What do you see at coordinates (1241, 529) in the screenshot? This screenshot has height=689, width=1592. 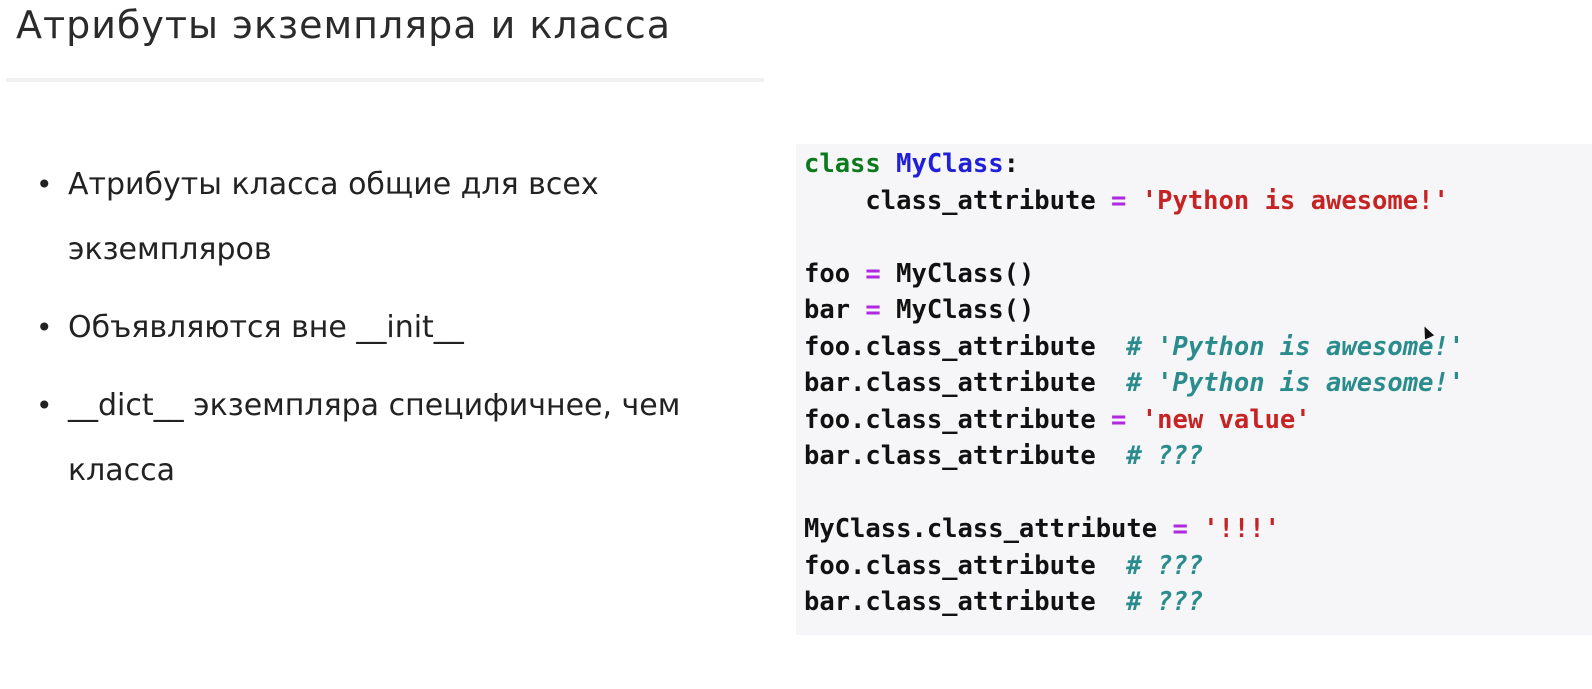 I see `code-token-str: '!!!'` at bounding box center [1241, 529].